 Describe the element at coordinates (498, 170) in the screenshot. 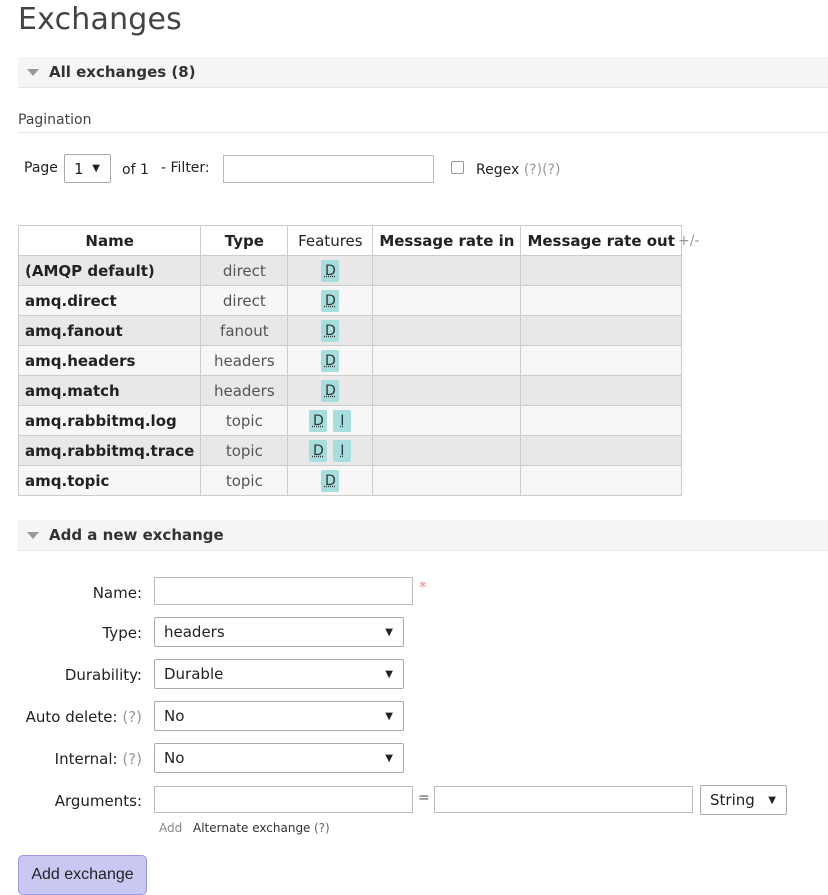

I see `regex-text: Regex` at that location.